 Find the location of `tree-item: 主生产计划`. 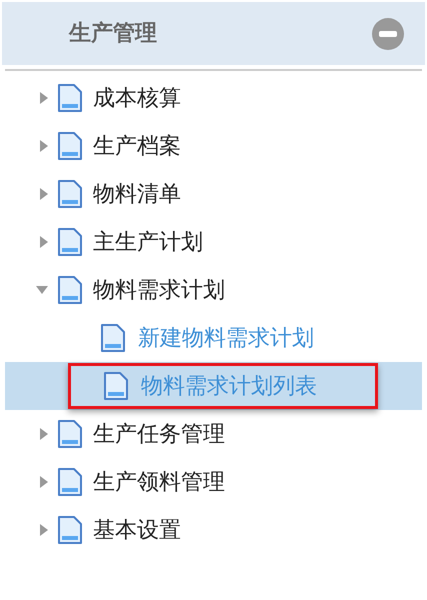

tree-item: 主生产计划 is located at coordinates (213, 242).